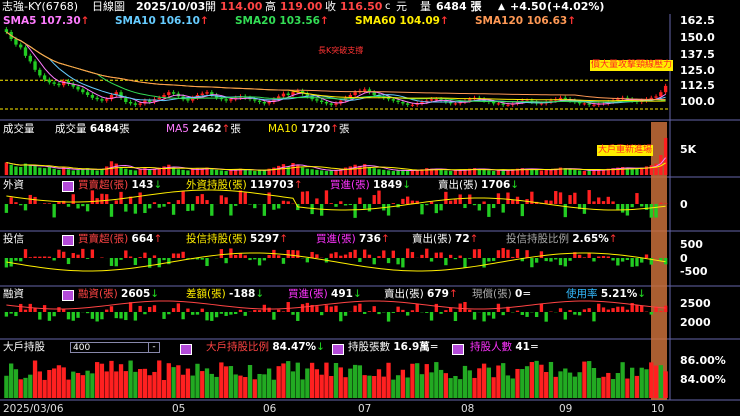  What do you see at coordinates (186, 349) in the screenshot?
I see `holder-indicator-icon` at bounding box center [186, 349].